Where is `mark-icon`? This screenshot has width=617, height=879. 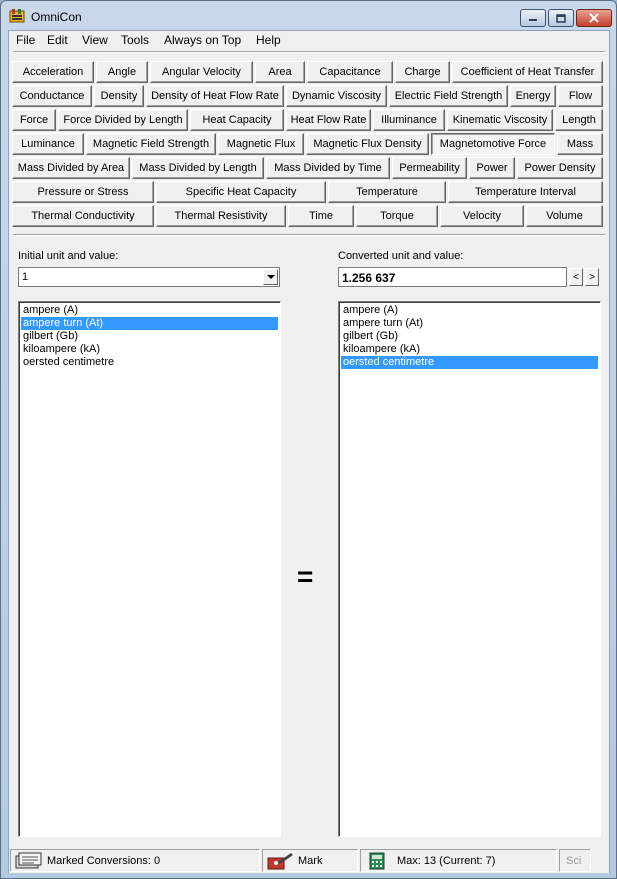 mark-icon is located at coordinates (280, 861).